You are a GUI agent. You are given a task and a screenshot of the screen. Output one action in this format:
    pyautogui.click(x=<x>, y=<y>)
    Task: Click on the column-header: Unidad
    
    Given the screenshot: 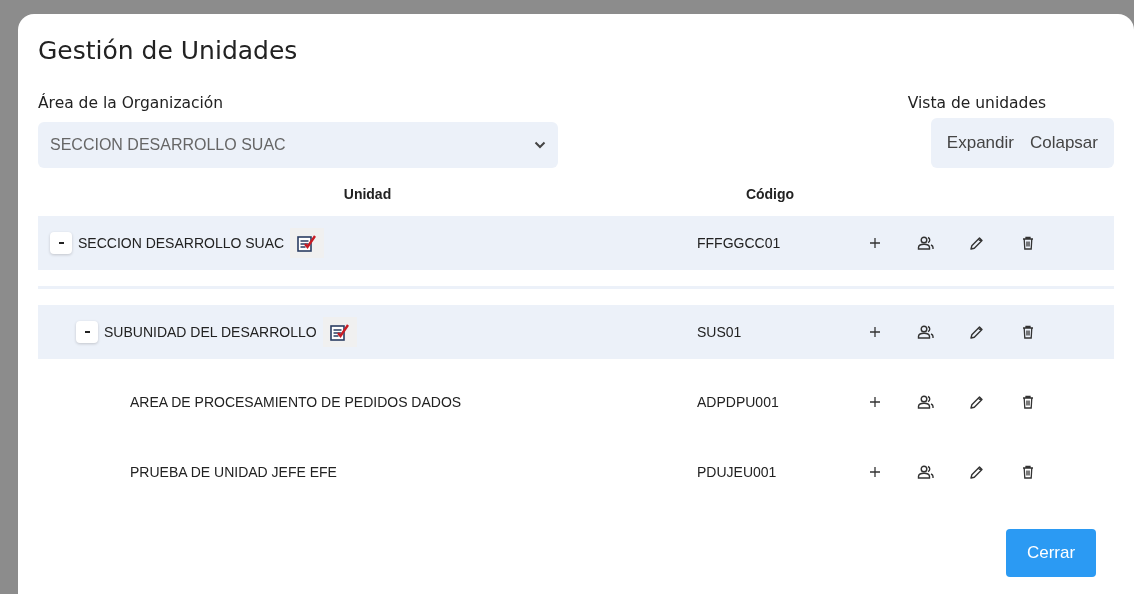 What is the action you would take?
    pyautogui.click(x=367, y=194)
    